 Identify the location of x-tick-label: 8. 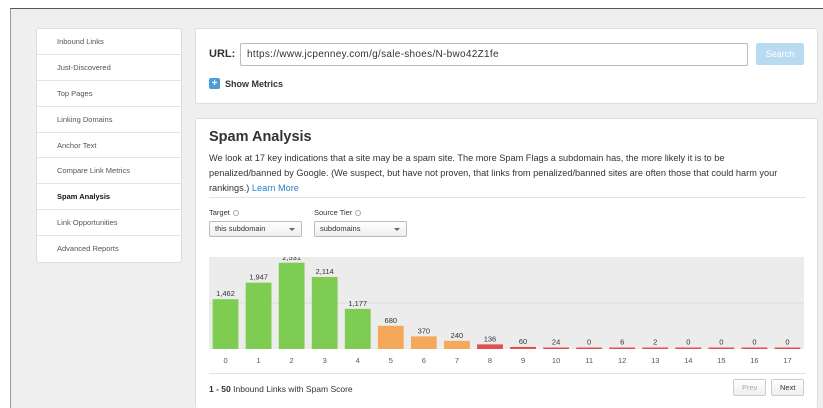
(490, 360).